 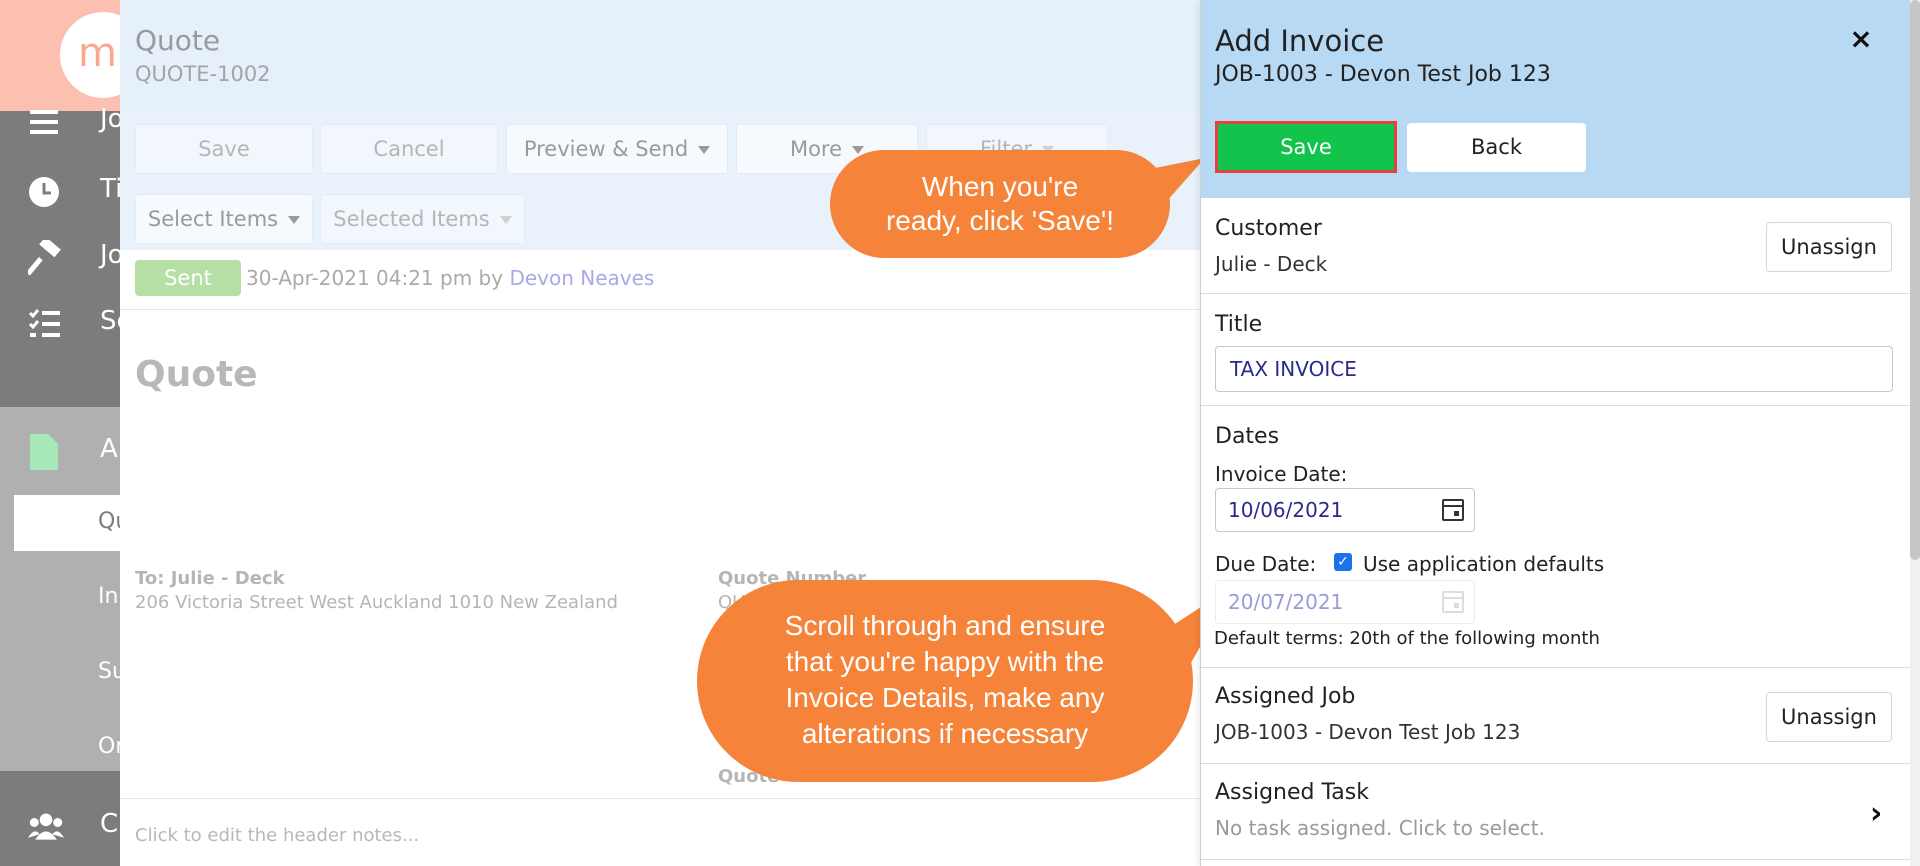 I want to click on chevron-right-icon: ›, so click(x=1876, y=813).